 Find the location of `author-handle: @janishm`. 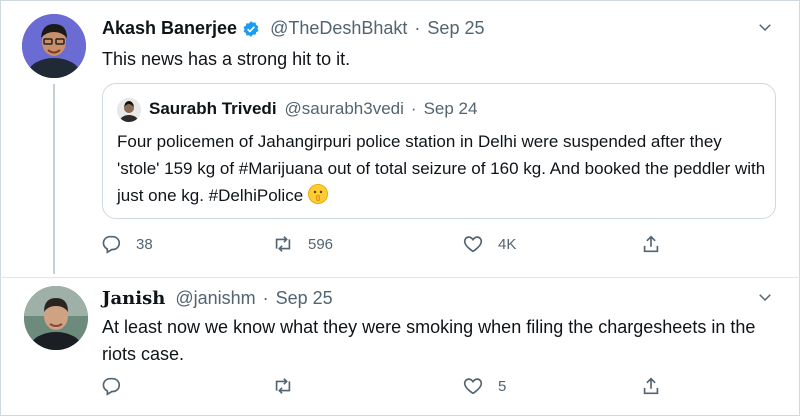

author-handle: @janishm is located at coordinates (215, 298).